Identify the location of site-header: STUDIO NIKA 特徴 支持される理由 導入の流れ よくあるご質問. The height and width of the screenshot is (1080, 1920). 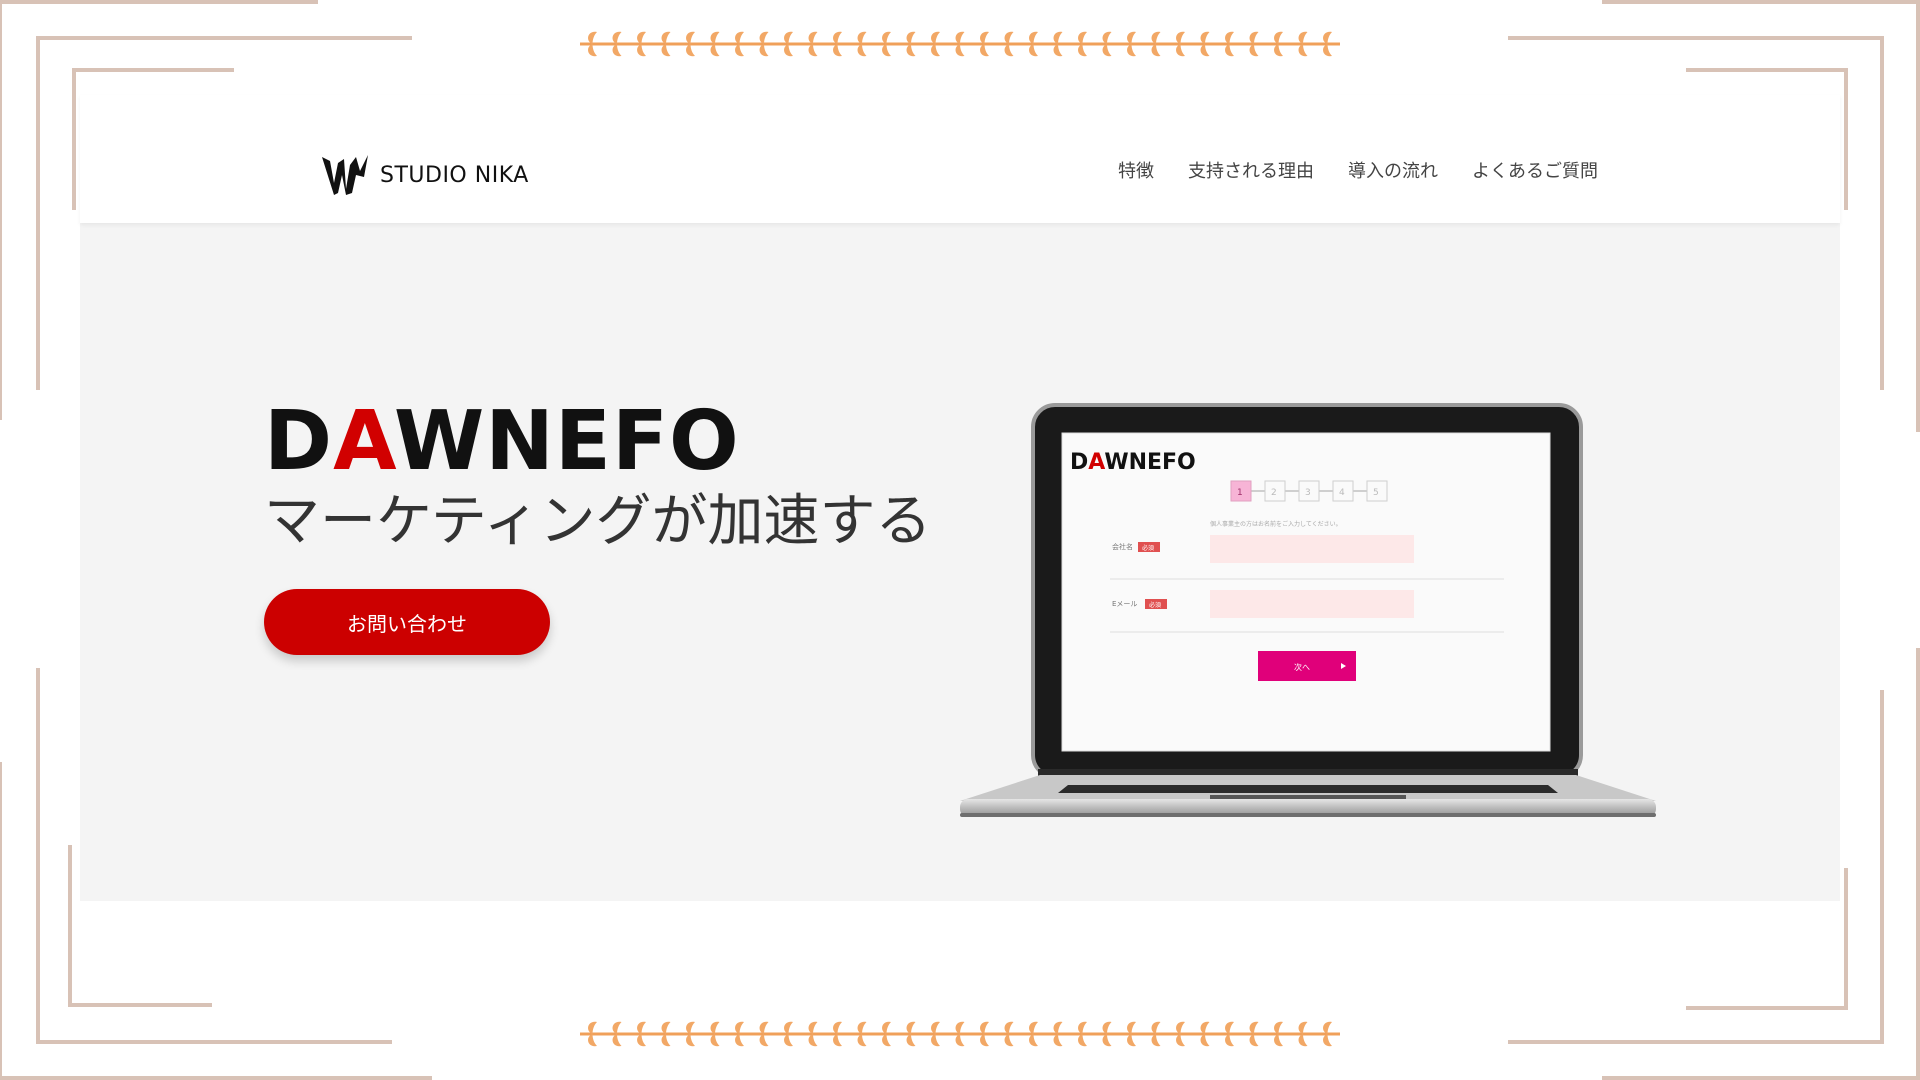
(960, 159).